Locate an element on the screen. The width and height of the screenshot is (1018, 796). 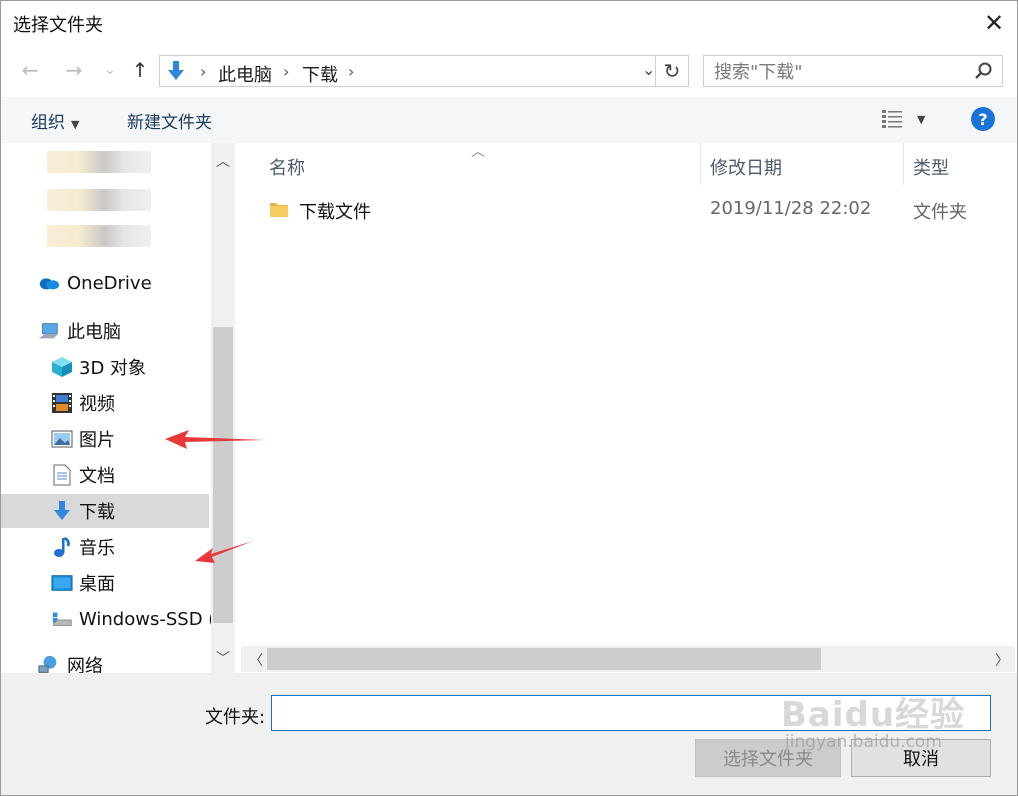
network-icon is located at coordinates (49, 663).